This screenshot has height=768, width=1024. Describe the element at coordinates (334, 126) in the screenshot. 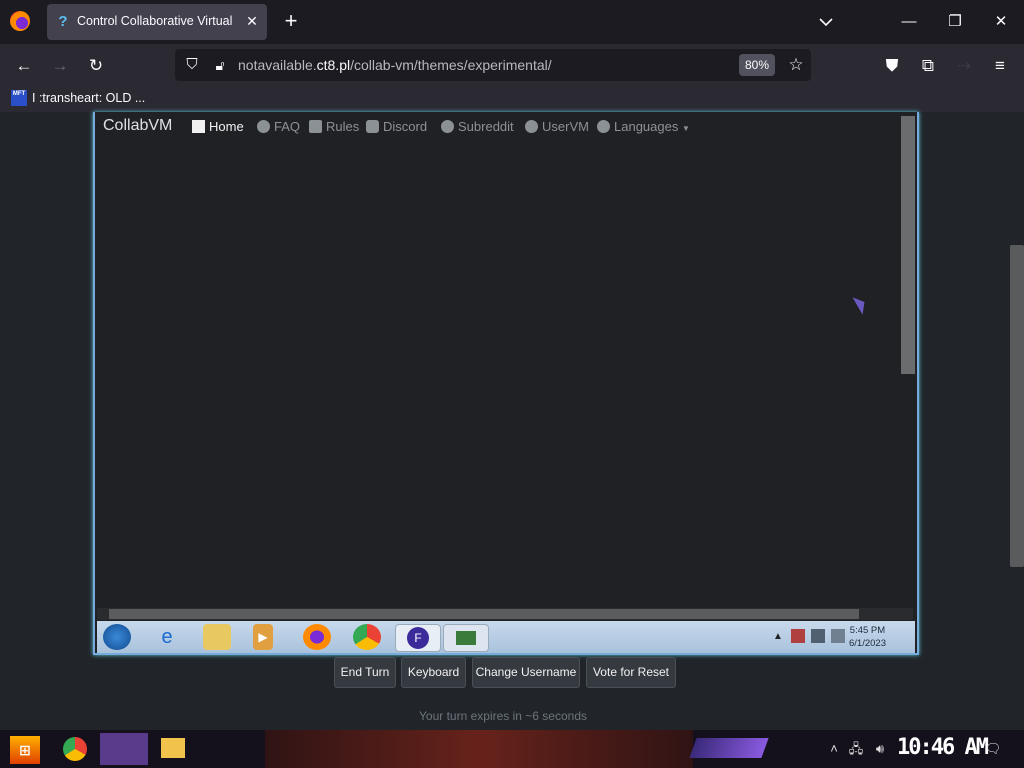

I see `nav-rules: Rules` at that location.